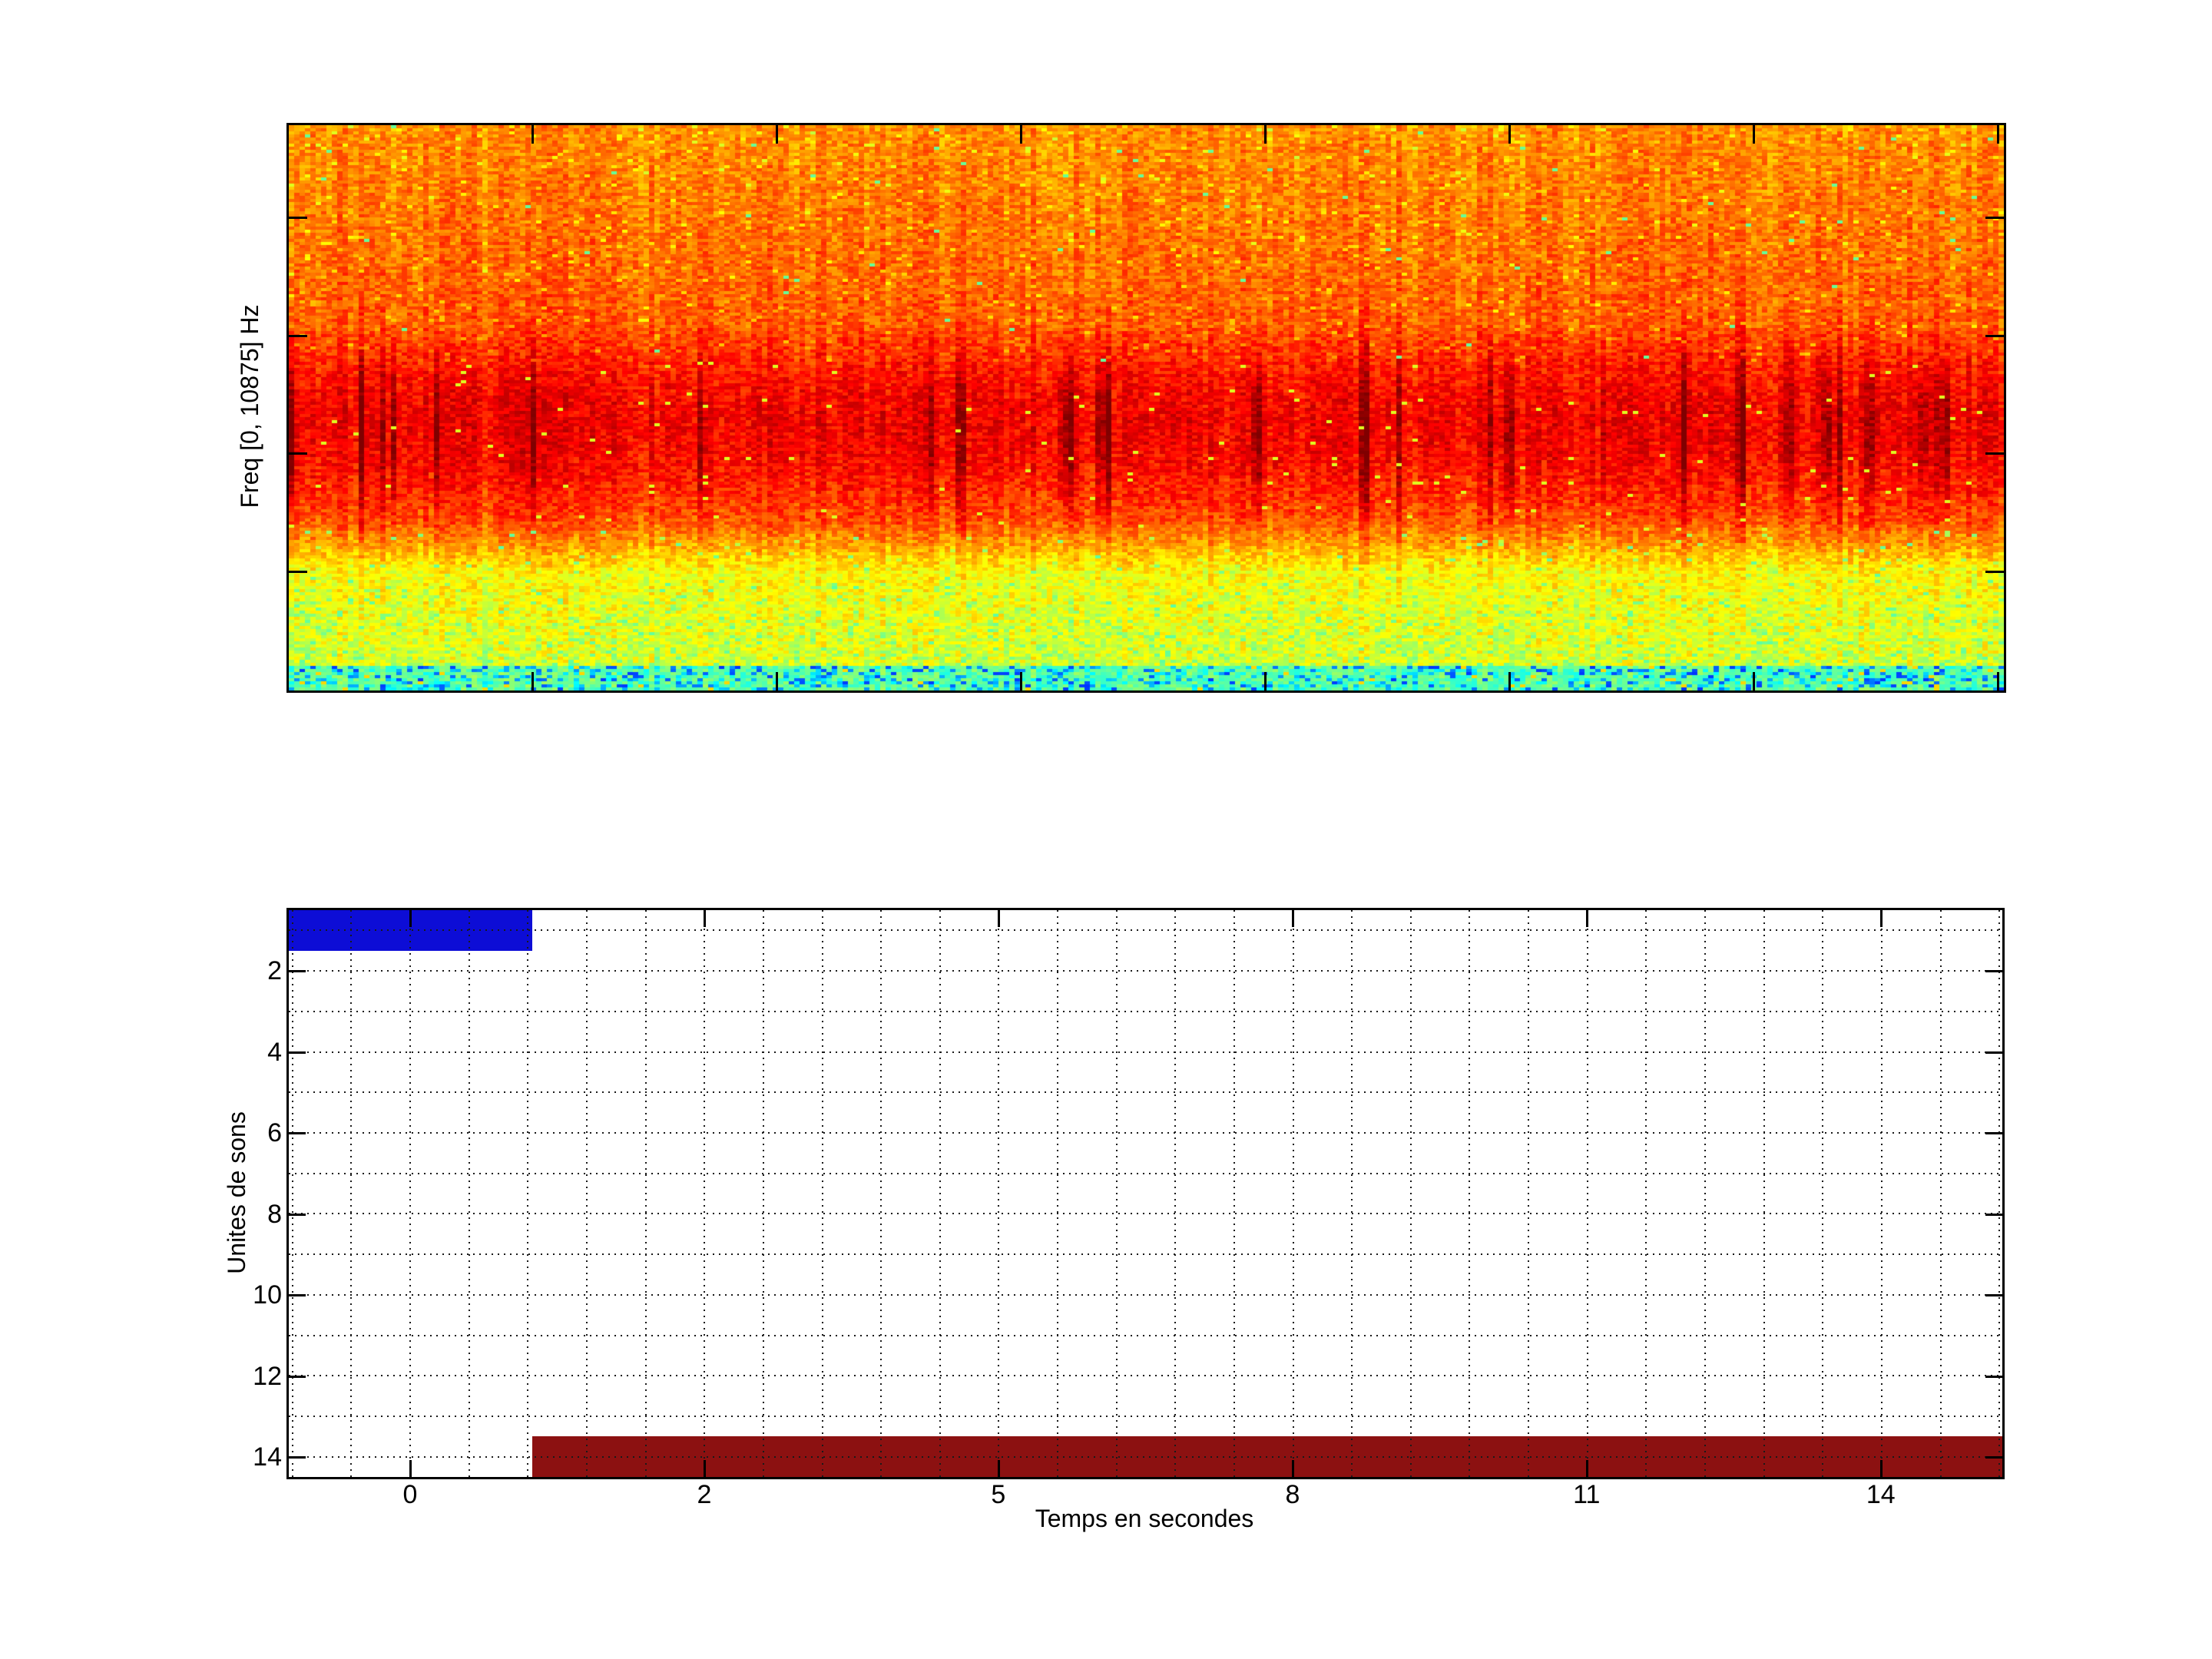 This screenshot has width=2212, height=1659. Describe the element at coordinates (275, 1052) in the screenshot. I see `y-tick-label: 4` at that location.